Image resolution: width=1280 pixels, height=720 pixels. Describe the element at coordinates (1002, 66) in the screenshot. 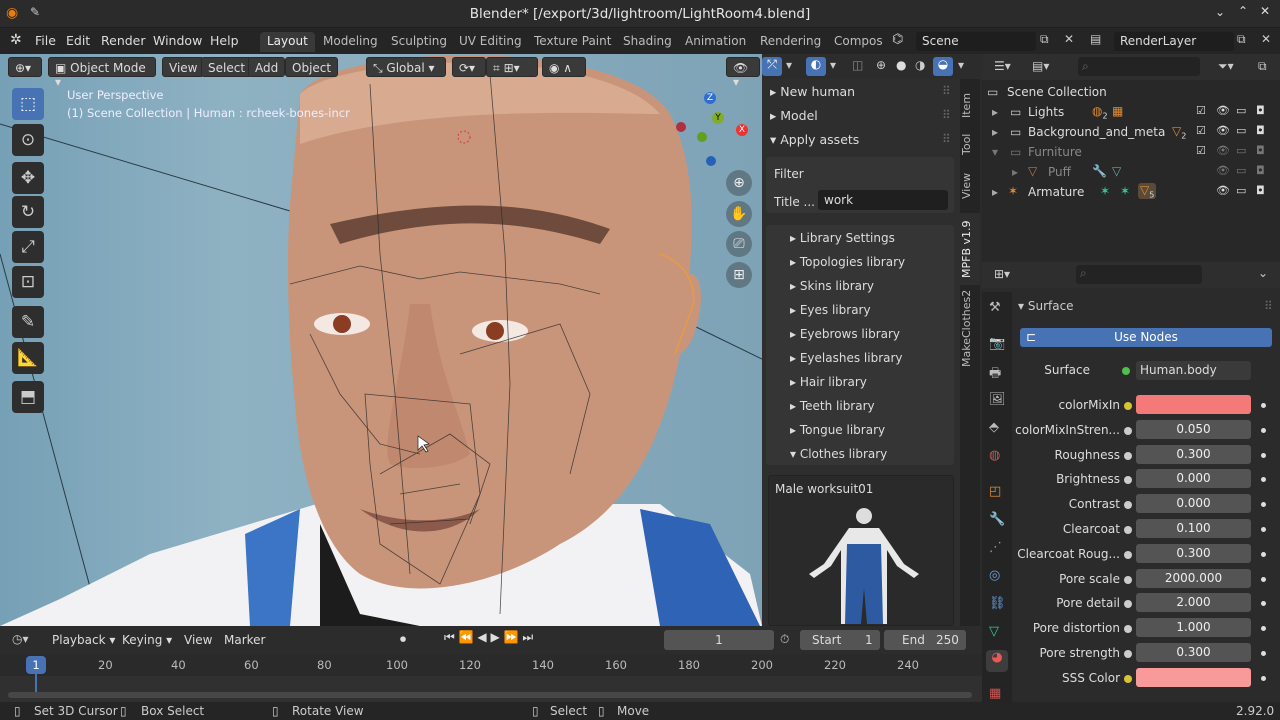

I see `outliner-editor-icon: ☰▾` at that location.